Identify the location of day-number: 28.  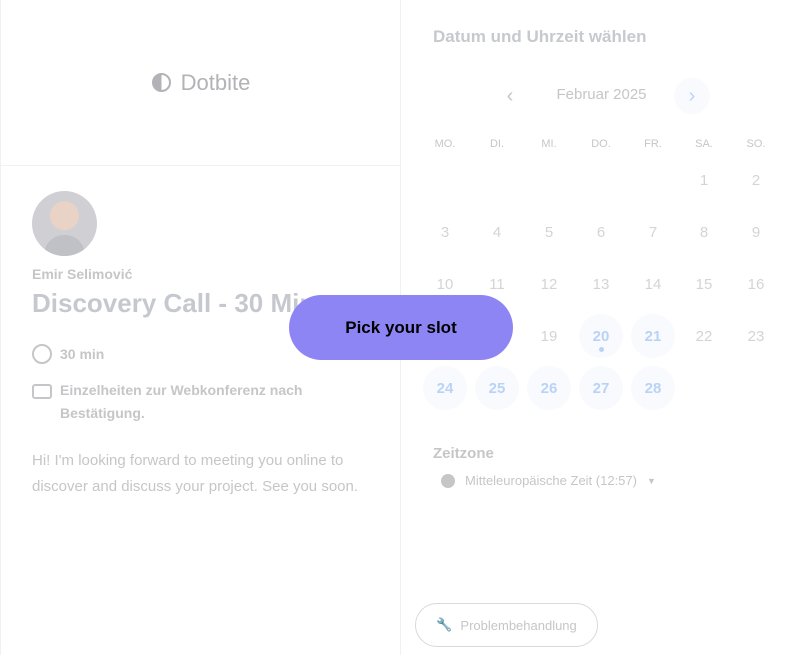
(653, 388).